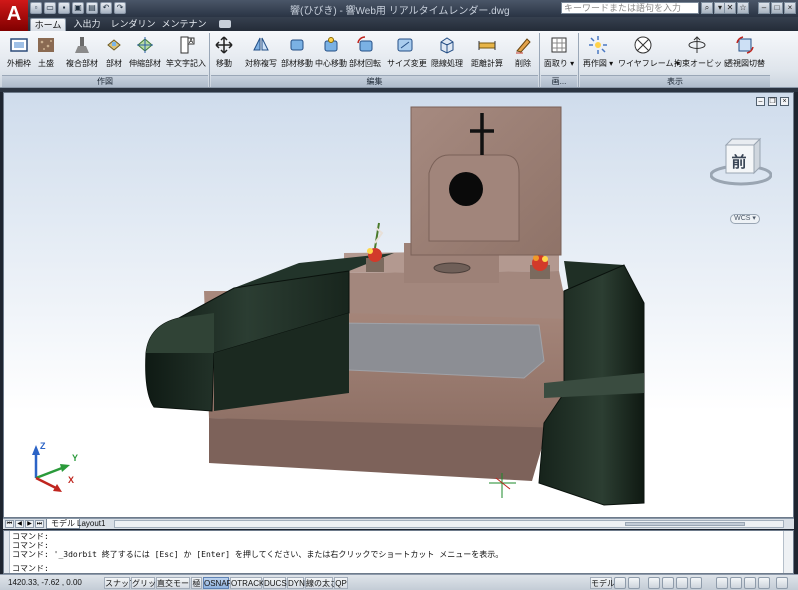 Image resolution: width=798 pixels, height=590 pixels. What do you see at coordinates (743, 8) in the screenshot?
I see `favorites-icon: ☆` at bounding box center [743, 8].